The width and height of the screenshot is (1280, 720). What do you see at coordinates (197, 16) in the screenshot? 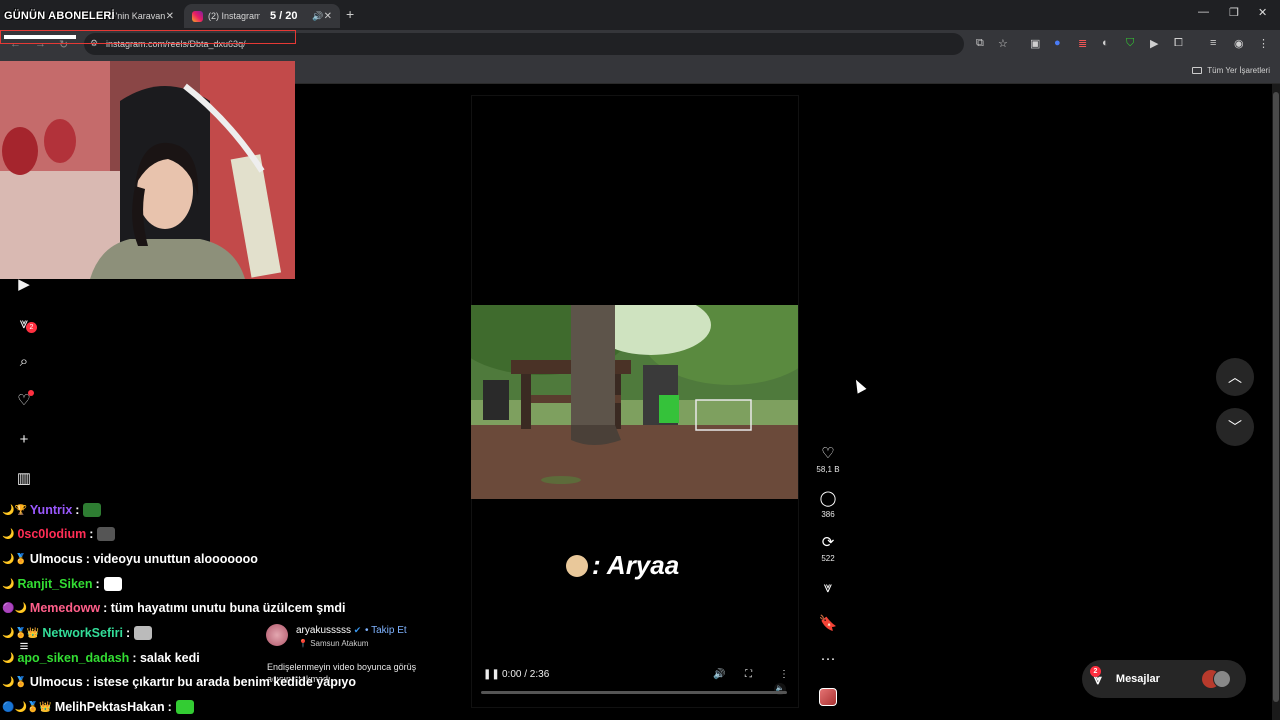
I see `instagram-favicon-icon` at bounding box center [197, 16].